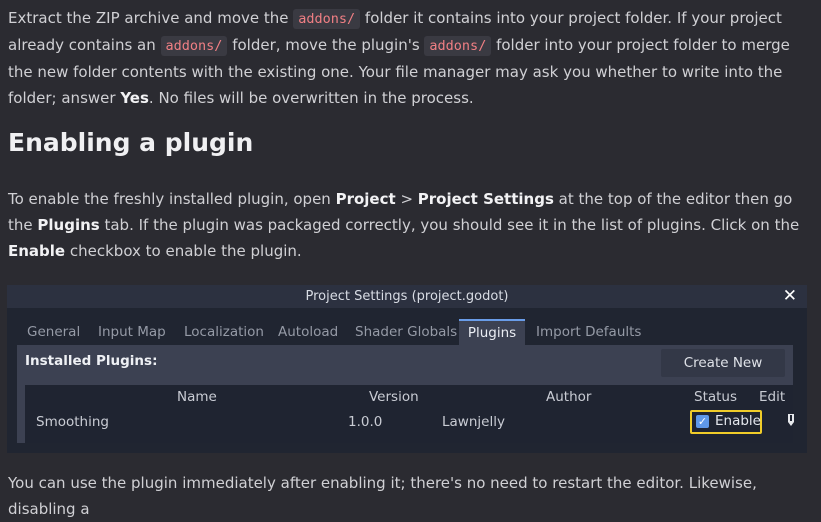 The height and width of the screenshot is (522, 821). Describe the element at coordinates (91, 361) in the screenshot. I see `installed-plugins-label: Installed Plugins:` at that location.